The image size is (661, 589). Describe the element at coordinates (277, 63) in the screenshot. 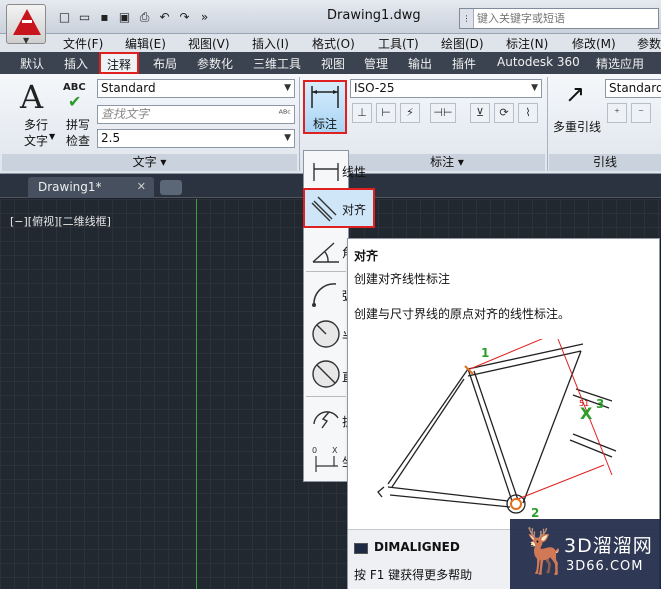

I see `tab-3d-tools: 三维工具` at that location.